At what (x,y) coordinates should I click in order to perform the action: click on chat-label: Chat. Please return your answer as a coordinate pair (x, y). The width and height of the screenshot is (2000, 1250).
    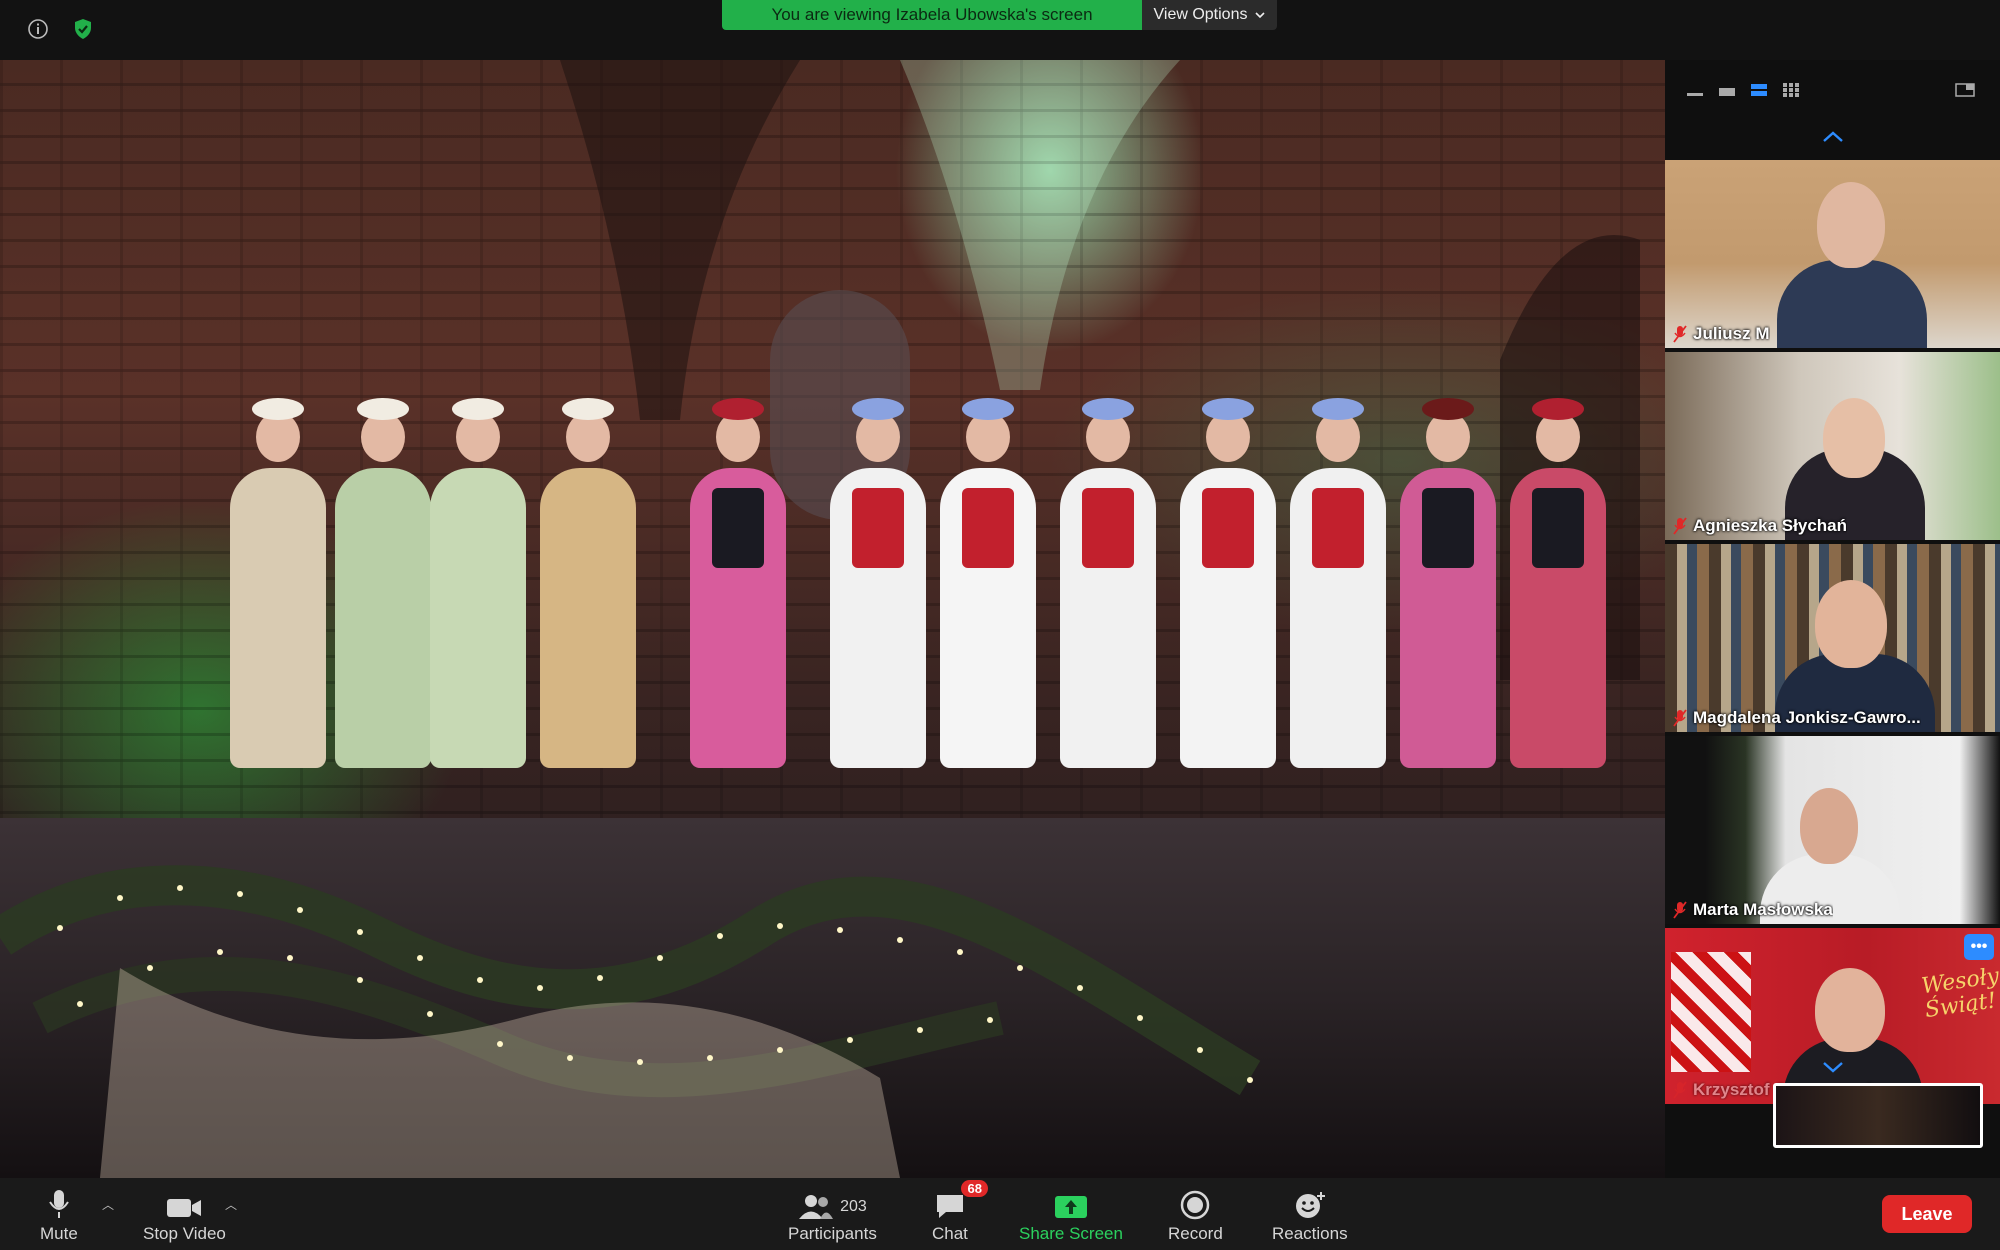
    Looking at the image, I should click on (950, 1233).